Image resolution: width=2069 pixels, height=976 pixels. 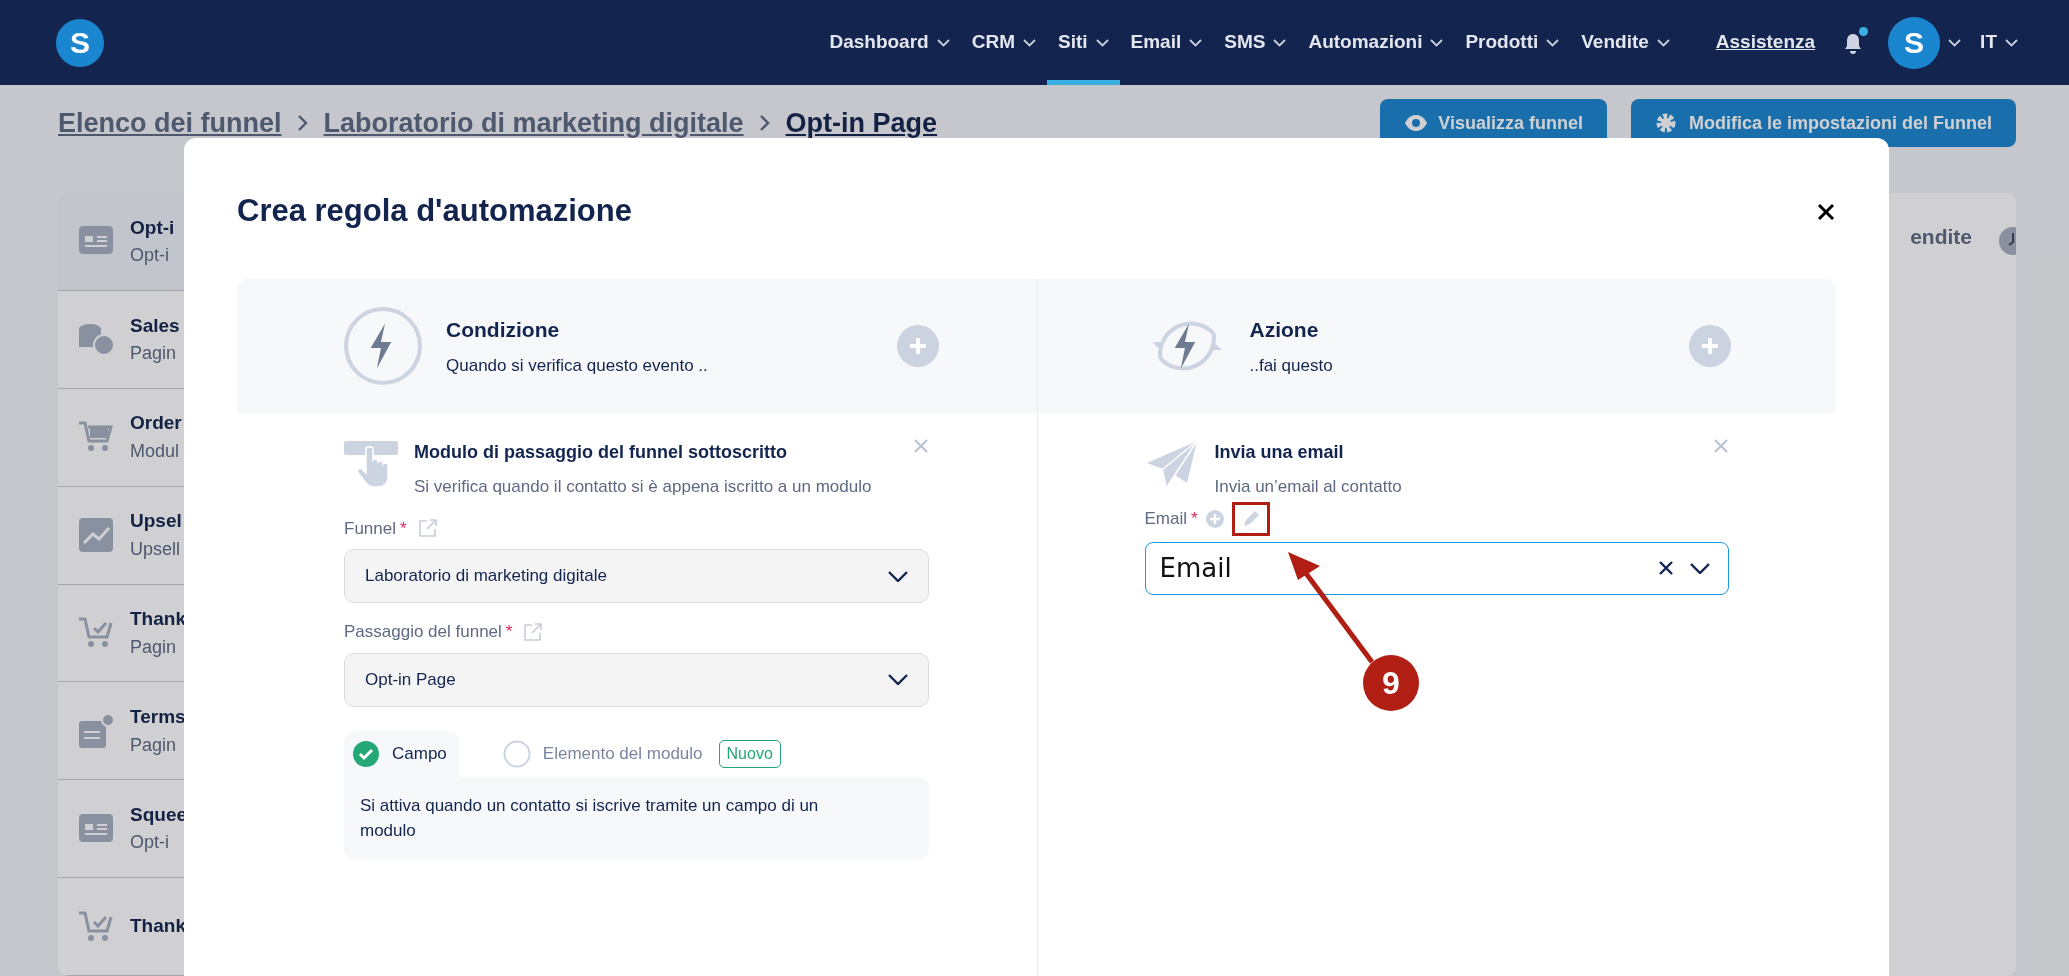 What do you see at coordinates (577, 366) in the screenshot?
I see `column-subtitle: Quando si verifica questo evento ..` at bounding box center [577, 366].